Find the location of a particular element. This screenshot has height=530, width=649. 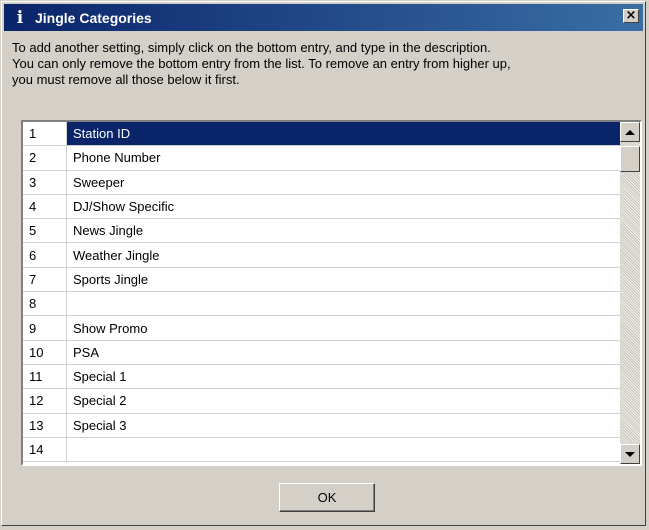

row-description: Special 1 is located at coordinates (343, 376).